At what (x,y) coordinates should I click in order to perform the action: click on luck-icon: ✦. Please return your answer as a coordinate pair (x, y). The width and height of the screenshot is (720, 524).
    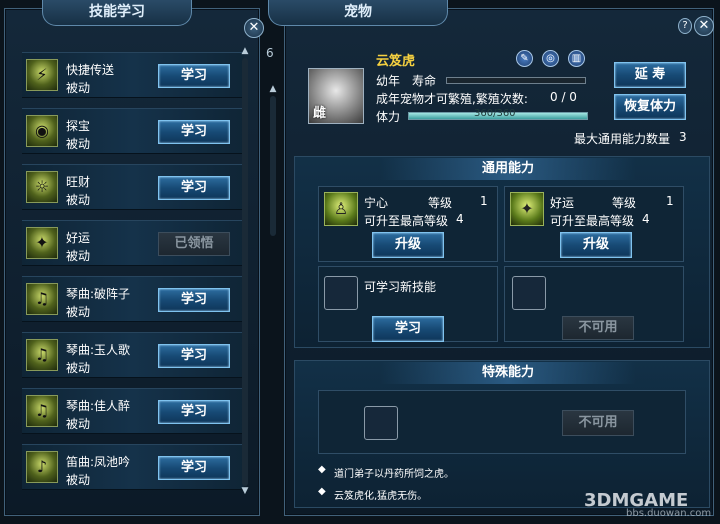
    Looking at the image, I should click on (42, 243).